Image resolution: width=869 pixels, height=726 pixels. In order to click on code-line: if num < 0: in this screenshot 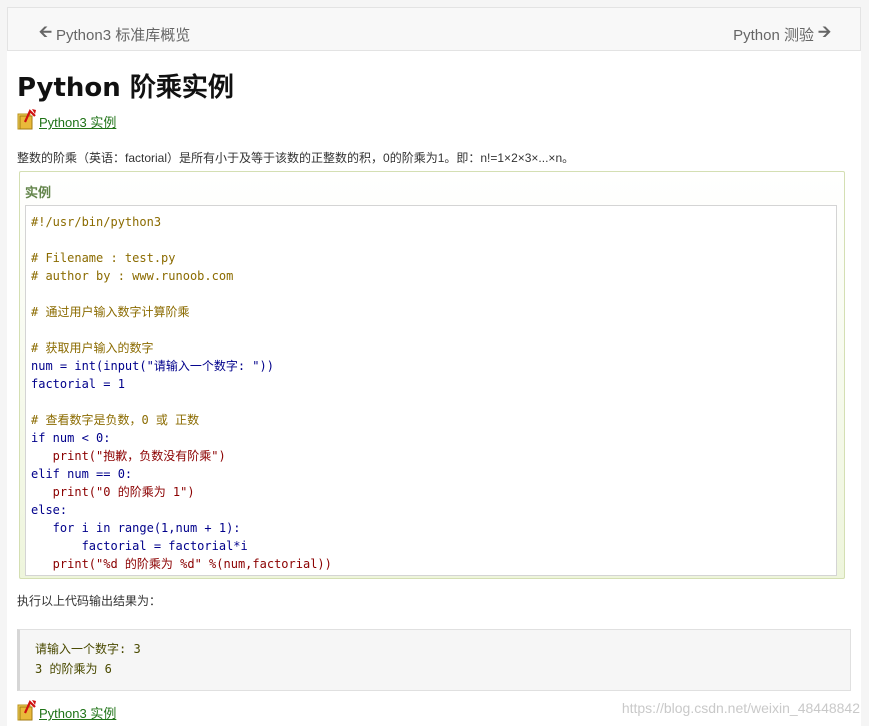, I will do `click(71, 438)`.